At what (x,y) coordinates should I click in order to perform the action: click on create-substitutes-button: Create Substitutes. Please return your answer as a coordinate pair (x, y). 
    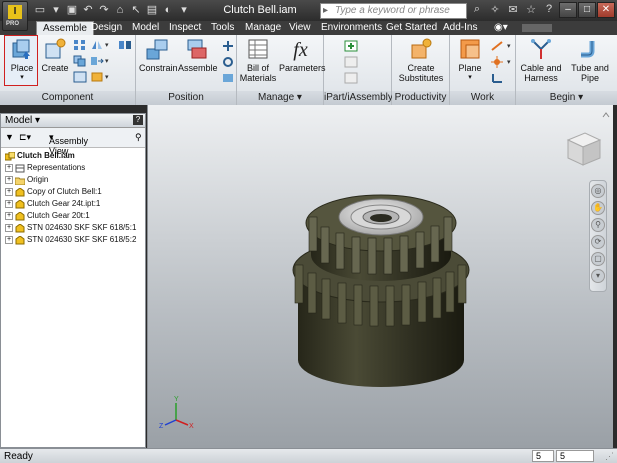
    Looking at the image, I should click on (421, 60).